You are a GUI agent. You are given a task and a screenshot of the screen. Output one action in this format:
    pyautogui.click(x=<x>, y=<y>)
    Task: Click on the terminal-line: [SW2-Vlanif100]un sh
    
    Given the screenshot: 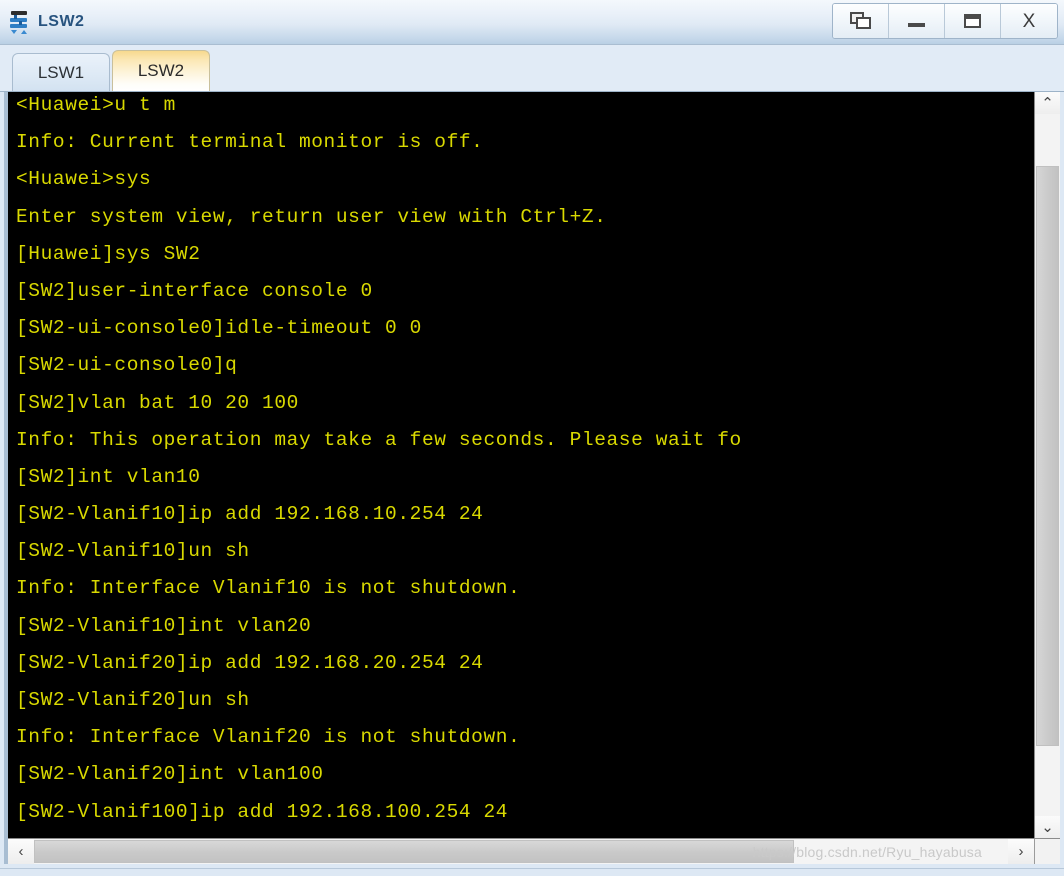 What is the action you would take?
    pyautogui.click(x=525, y=835)
    